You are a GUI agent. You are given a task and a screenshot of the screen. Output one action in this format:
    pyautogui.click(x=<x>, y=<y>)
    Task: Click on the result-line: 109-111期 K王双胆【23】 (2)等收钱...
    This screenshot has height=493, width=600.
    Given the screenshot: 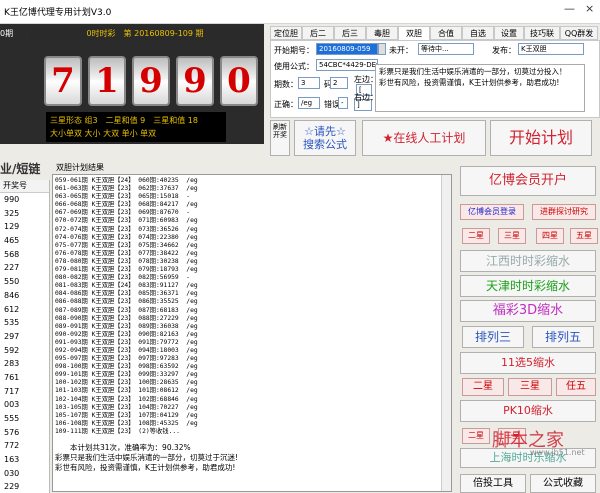 What is the action you would take?
    pyautogui.click(x=117, y=431)
    